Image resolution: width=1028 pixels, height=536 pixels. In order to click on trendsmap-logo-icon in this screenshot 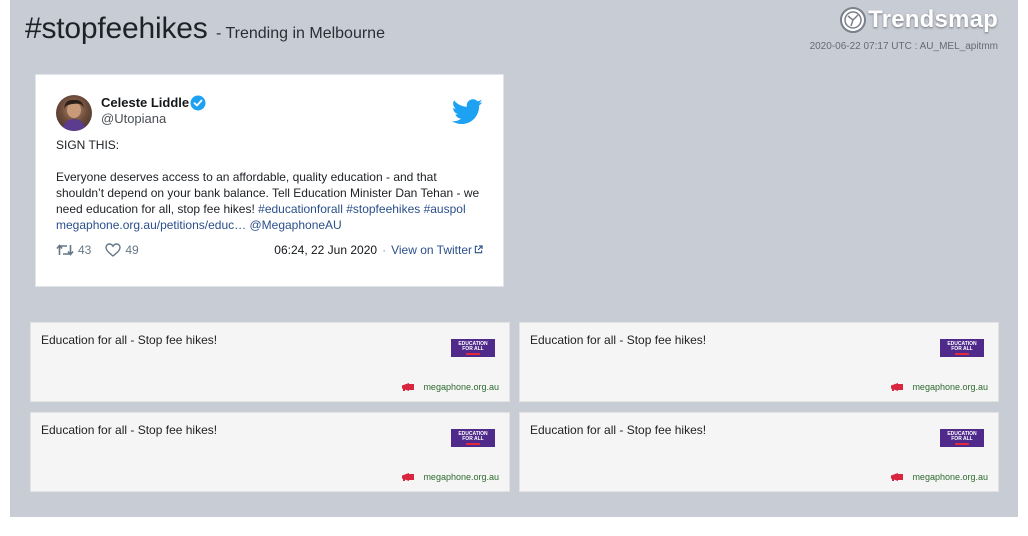, I will do `click(853, 20)`.